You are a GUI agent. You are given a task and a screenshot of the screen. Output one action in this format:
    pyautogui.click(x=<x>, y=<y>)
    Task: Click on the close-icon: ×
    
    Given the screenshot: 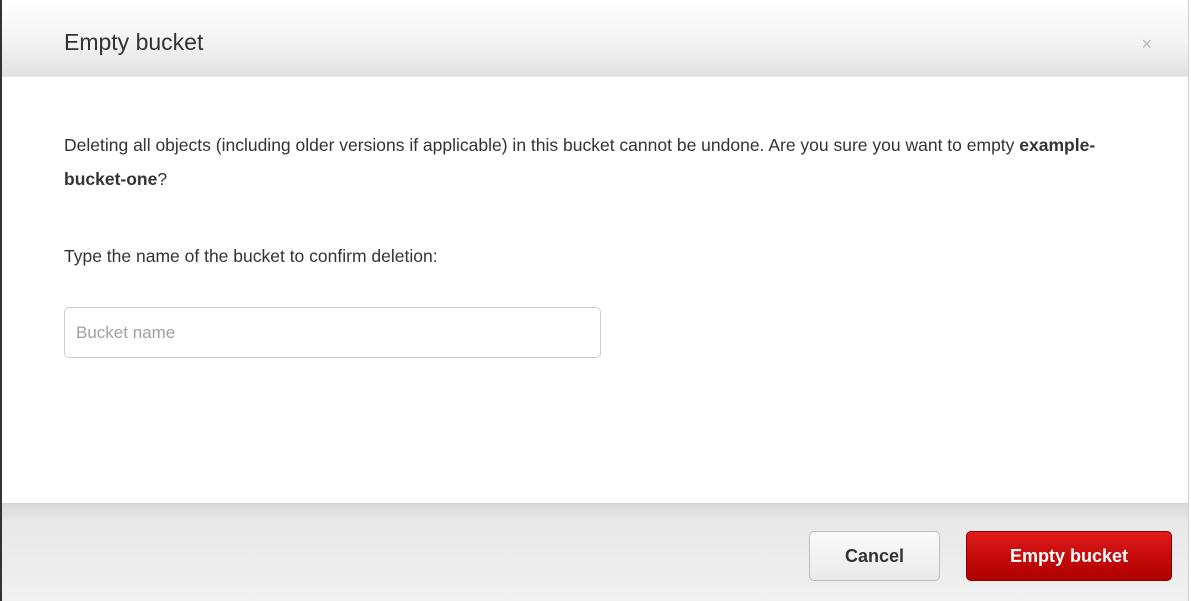 What is the action you would take?
    pyautogui.click(x=1146, y=44)
    